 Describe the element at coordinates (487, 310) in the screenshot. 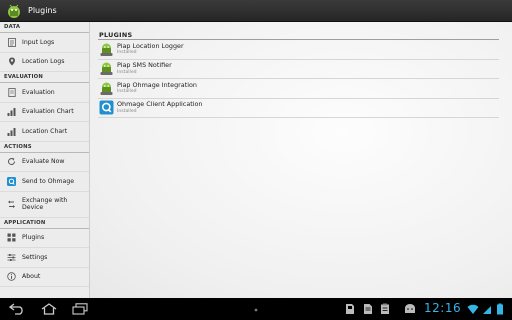

I see `signal-icon` at that location.